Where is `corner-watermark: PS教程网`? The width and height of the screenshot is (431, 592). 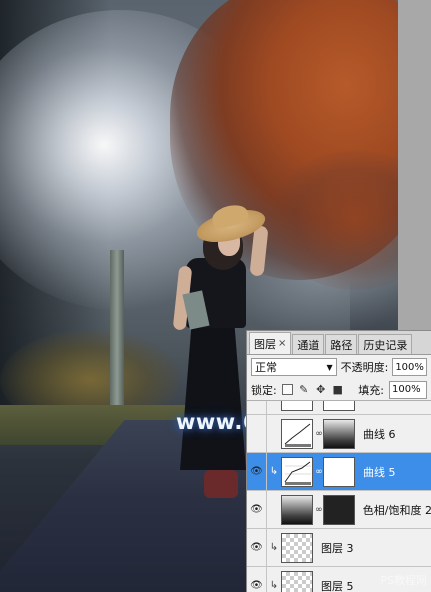
corner-watermark: PS教程网 is located at coordinates (403, 580).